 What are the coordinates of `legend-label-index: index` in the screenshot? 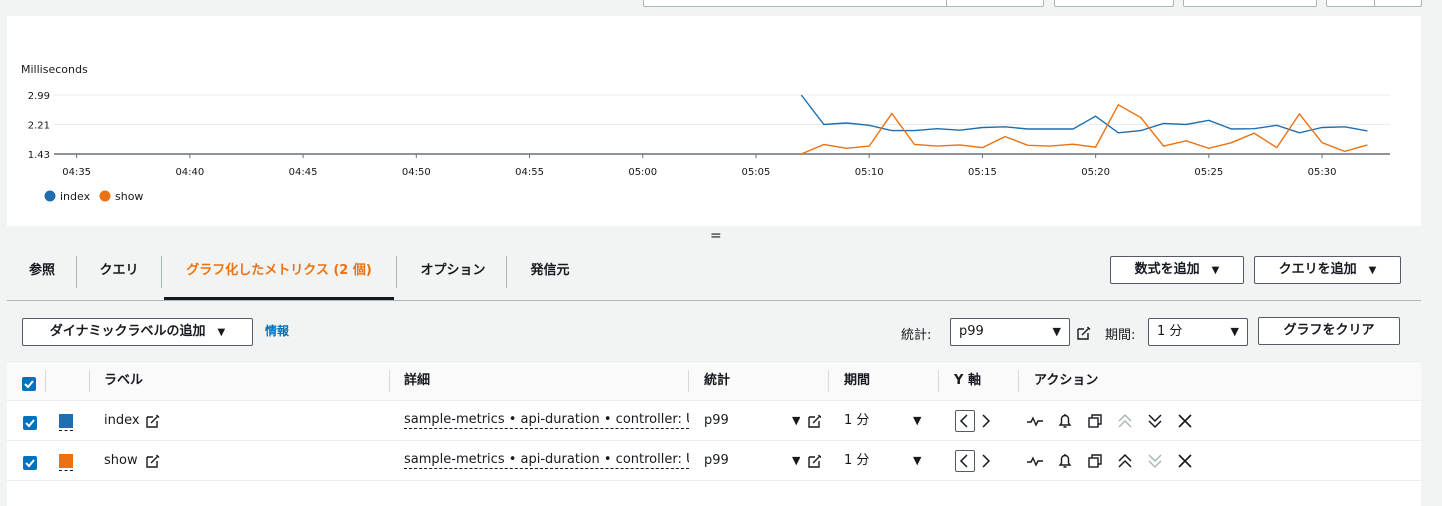 It's located at (75, 196).